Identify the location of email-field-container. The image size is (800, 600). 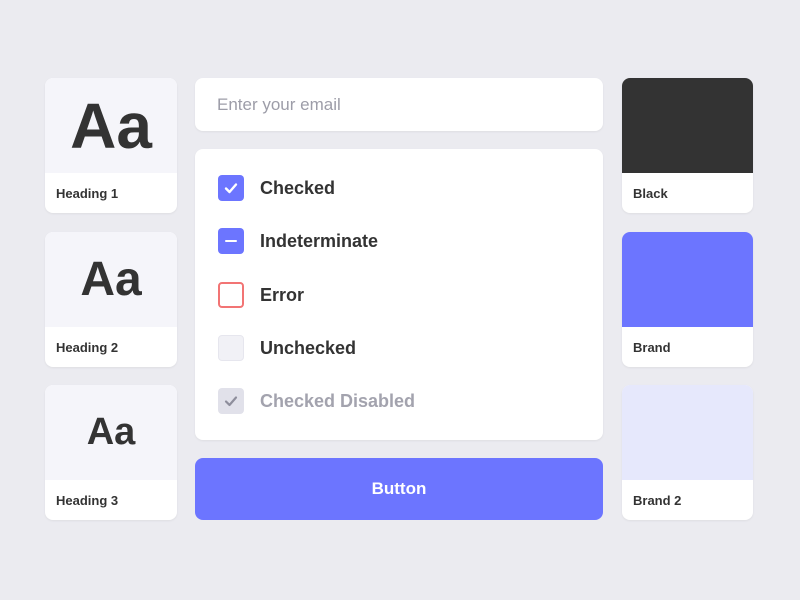
(399, 104).